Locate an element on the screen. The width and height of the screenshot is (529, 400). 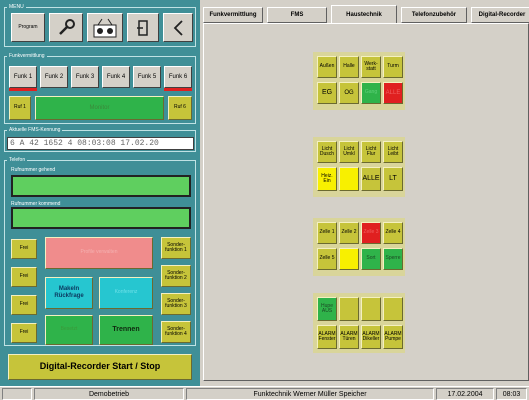
frei-2-button: Frei is located at coordinates (24, 277).